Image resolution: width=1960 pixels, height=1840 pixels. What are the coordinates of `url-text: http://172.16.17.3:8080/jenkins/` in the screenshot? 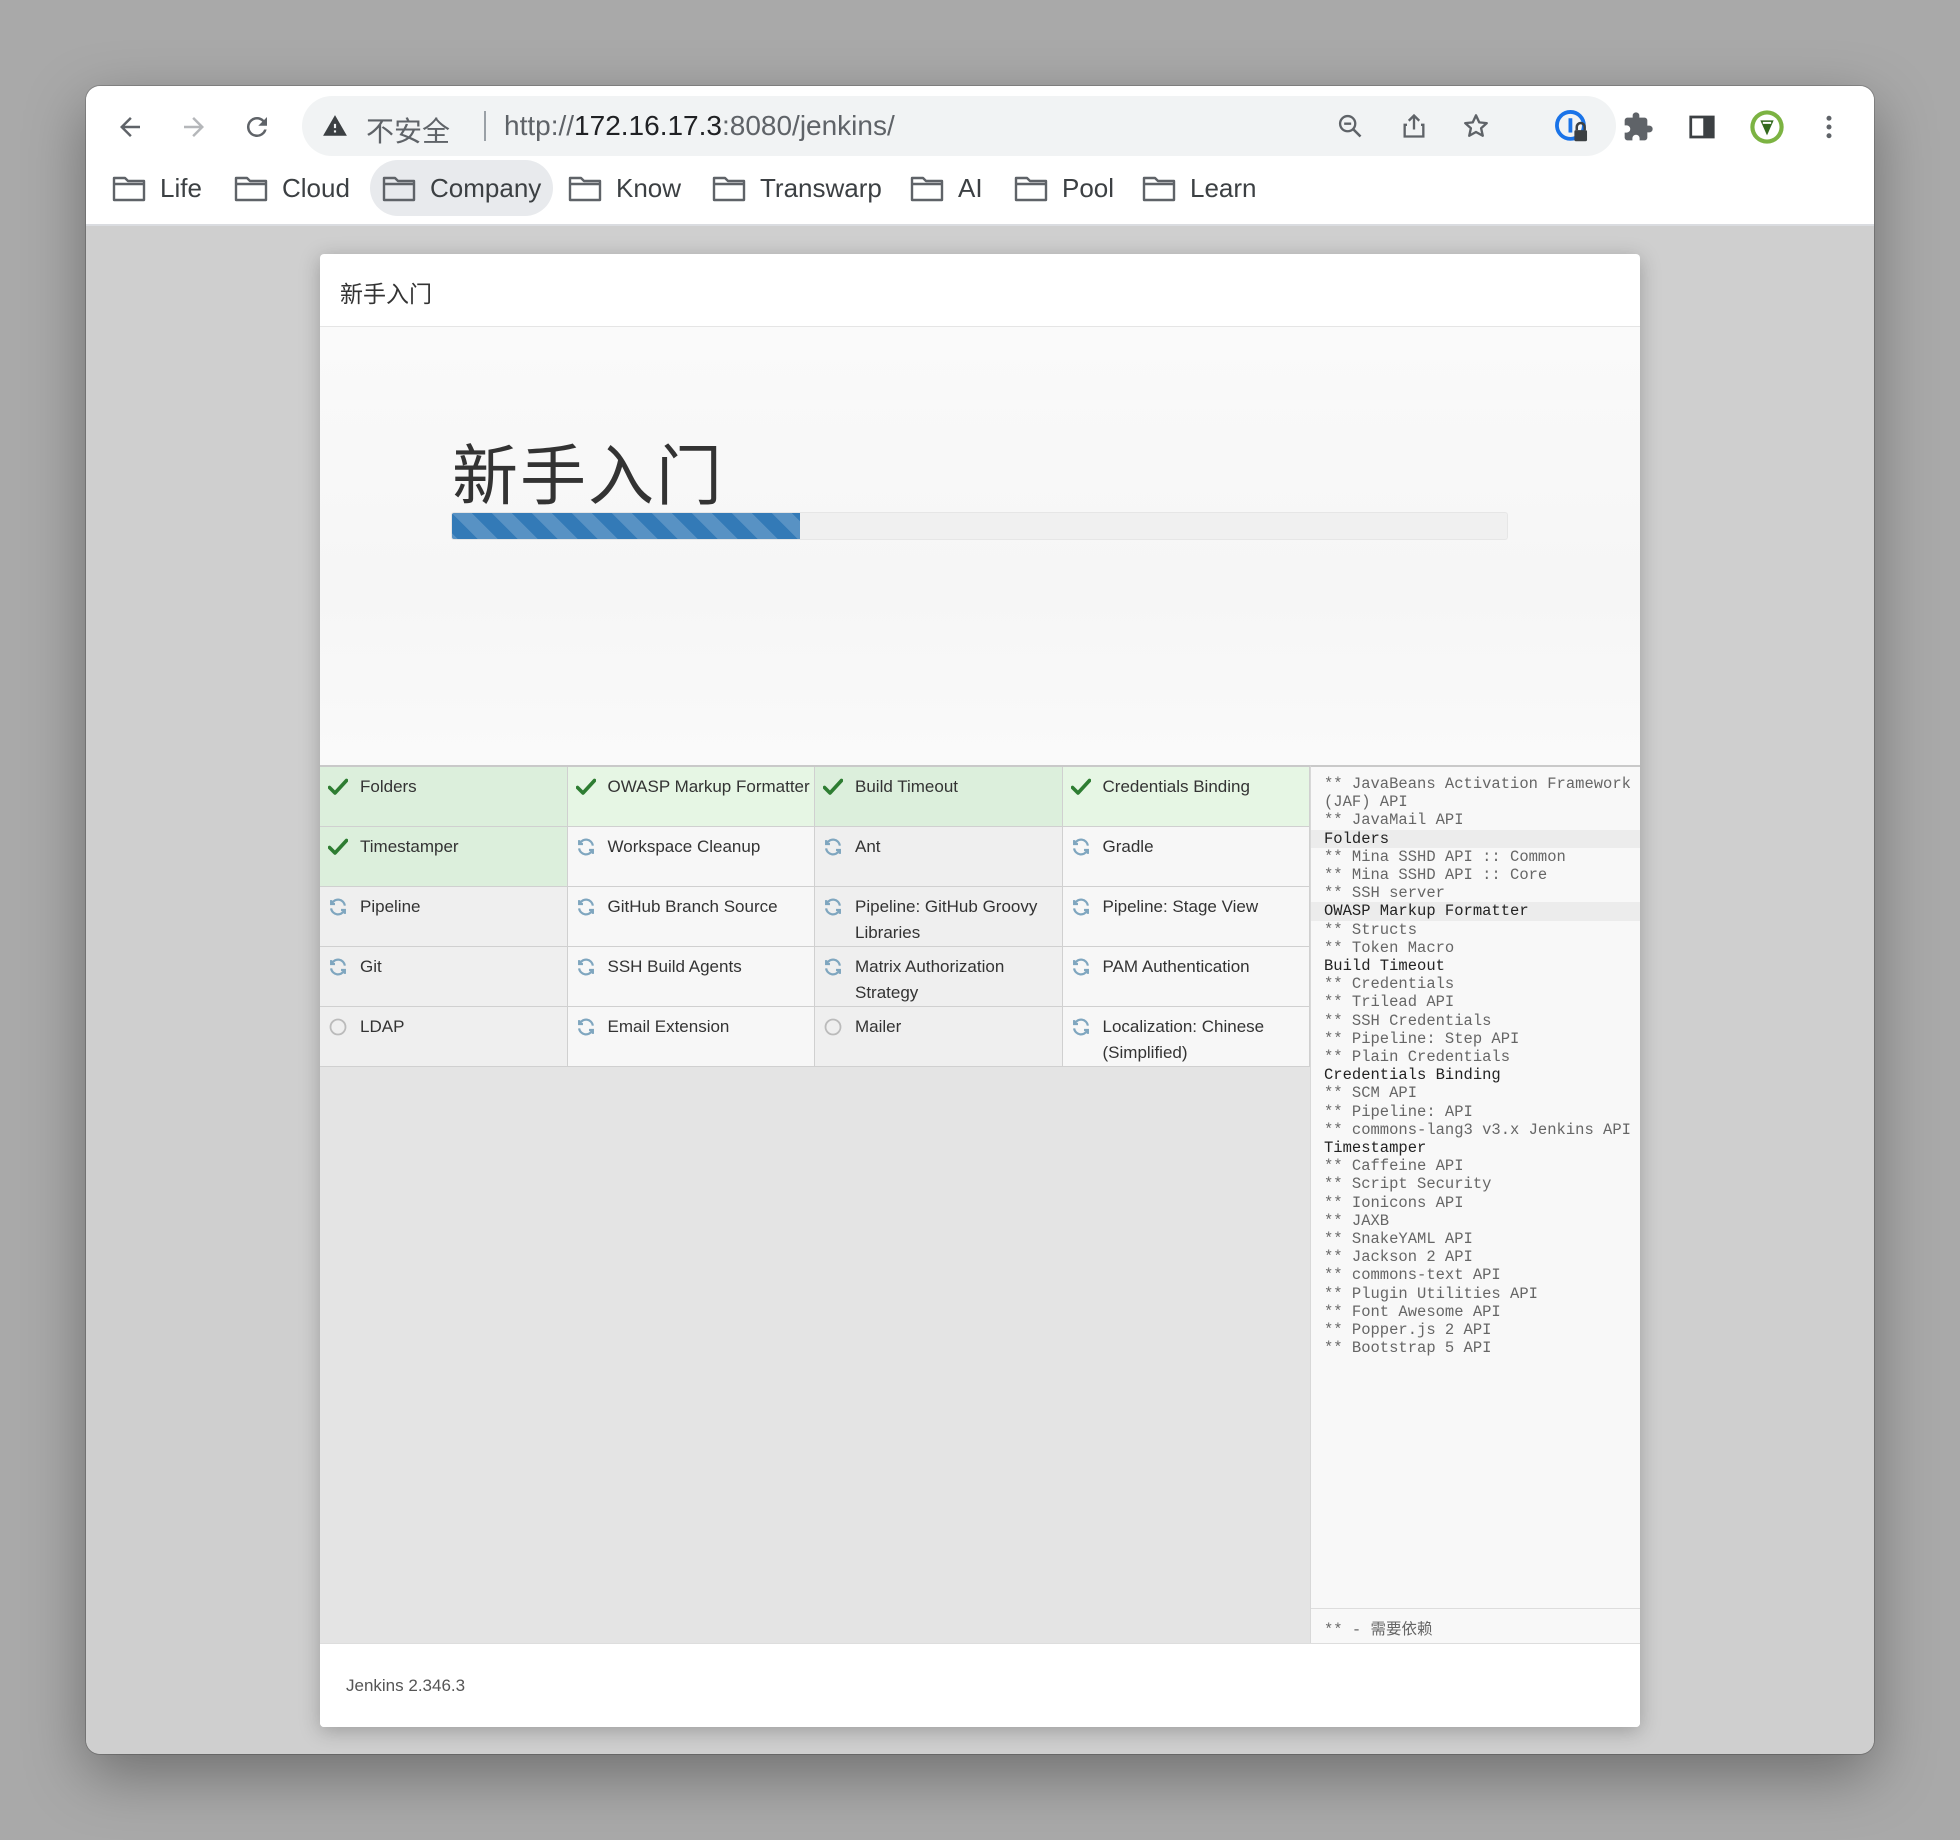 It's located at (699, 126).